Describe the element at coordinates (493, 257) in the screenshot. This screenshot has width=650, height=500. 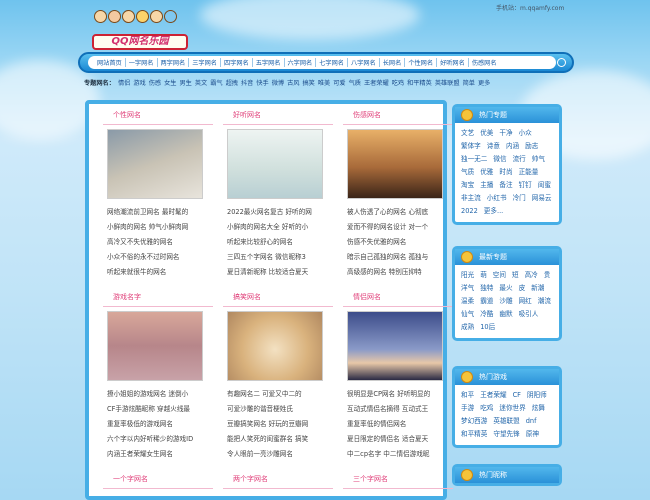
I see `sidebar-box-title: 最新专题` at that location.